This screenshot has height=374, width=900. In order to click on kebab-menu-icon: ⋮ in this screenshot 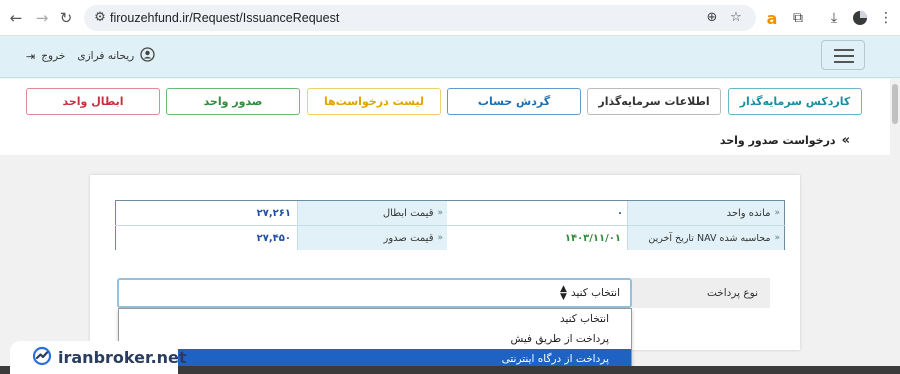, I will do `click(886, 18)`.